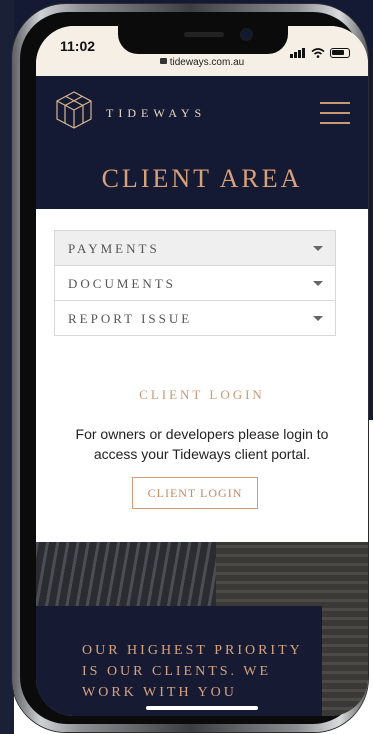 The image size is (373, 734). I want to click on url-text: tideways.com.au, so click(207, 62).